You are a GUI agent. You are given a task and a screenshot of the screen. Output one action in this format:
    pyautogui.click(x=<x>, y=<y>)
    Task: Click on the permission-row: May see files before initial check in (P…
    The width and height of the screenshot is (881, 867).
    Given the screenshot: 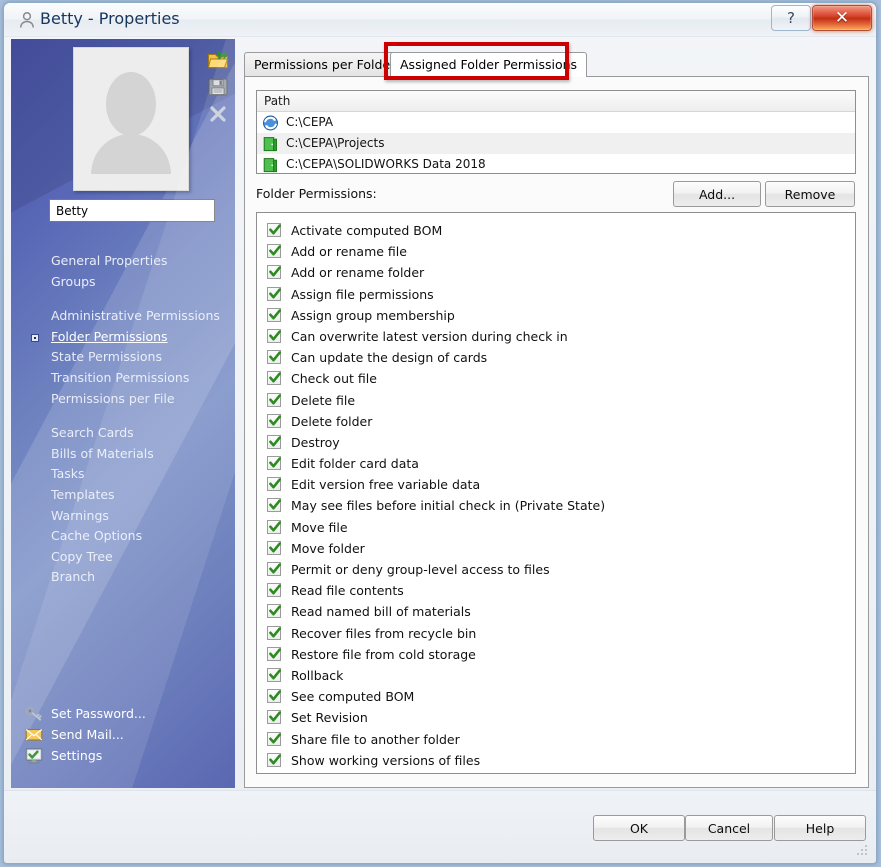 What is the action you would take?
    pyautogui.click(x=560, y=505)
    